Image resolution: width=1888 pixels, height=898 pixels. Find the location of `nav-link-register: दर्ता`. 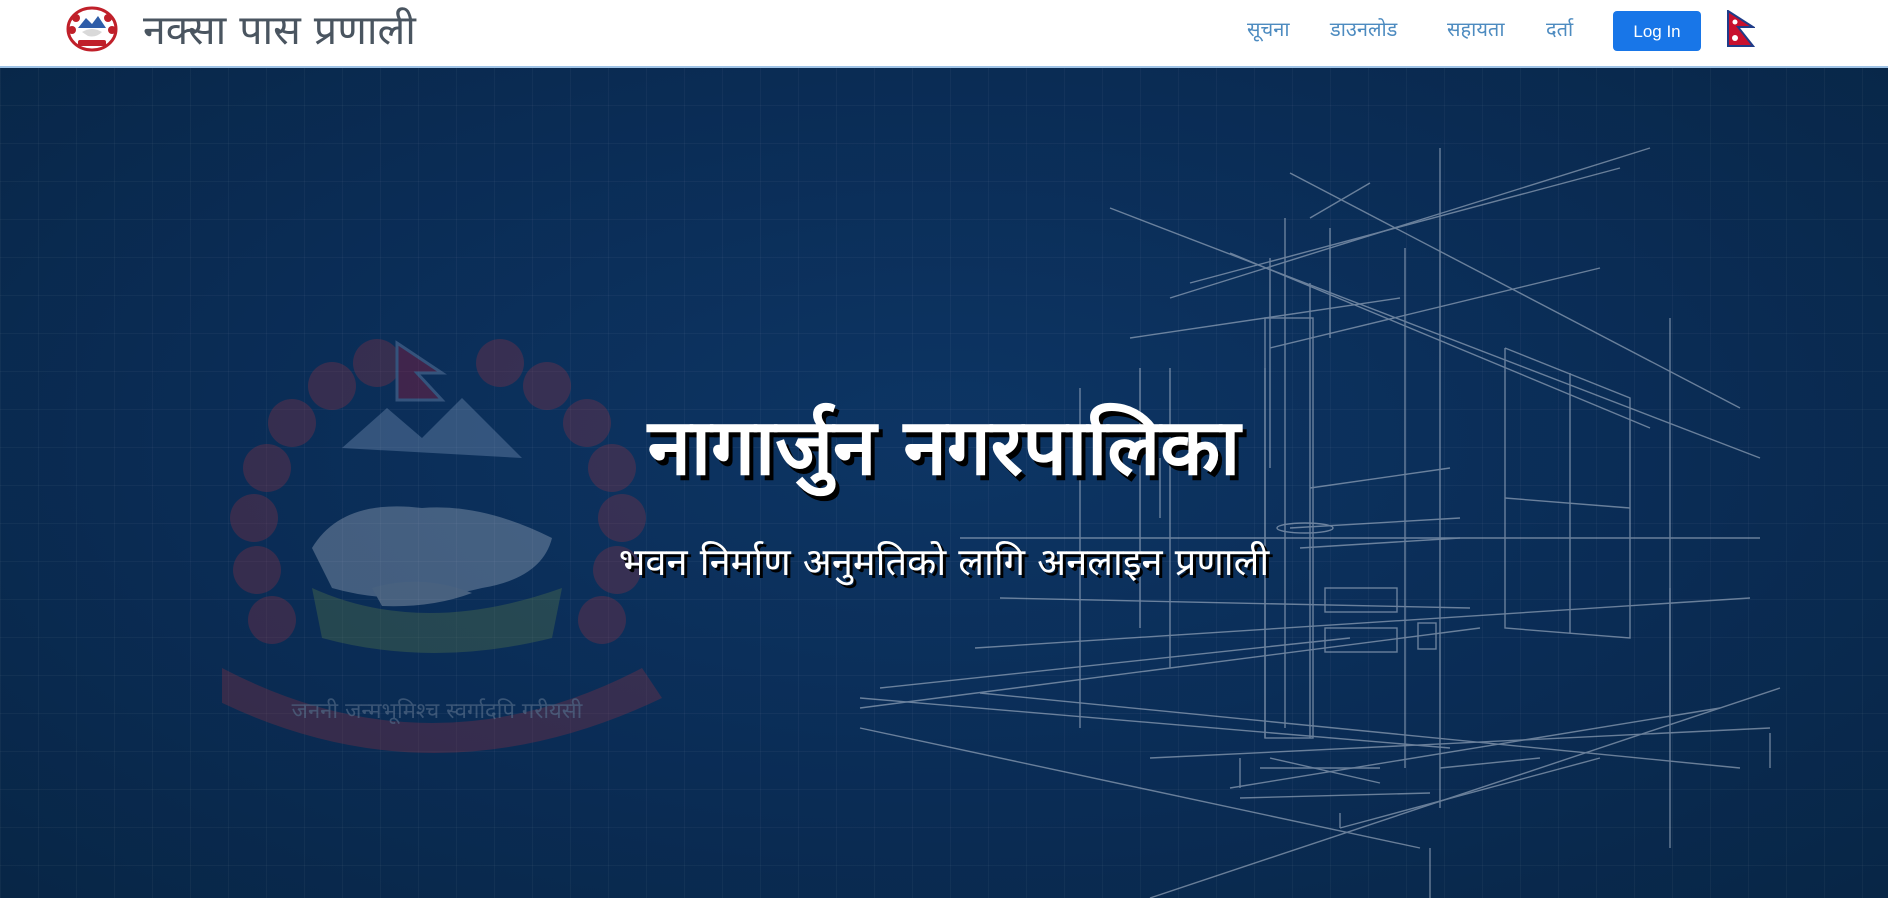

nav-link-register: दर्ता is located at coordinates (1559, 29).